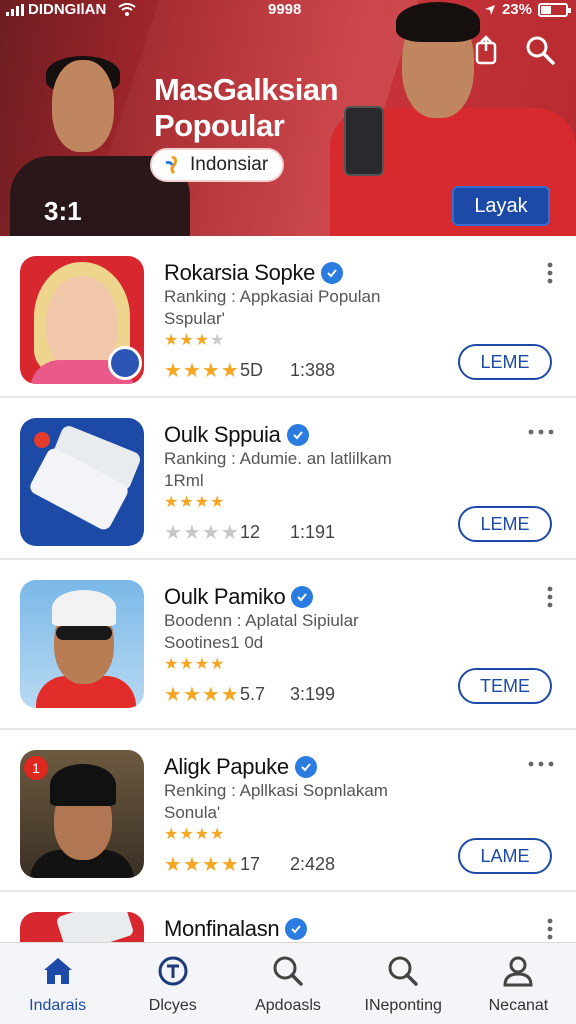  I want to click on rating-count: 12, so click(250, 532).